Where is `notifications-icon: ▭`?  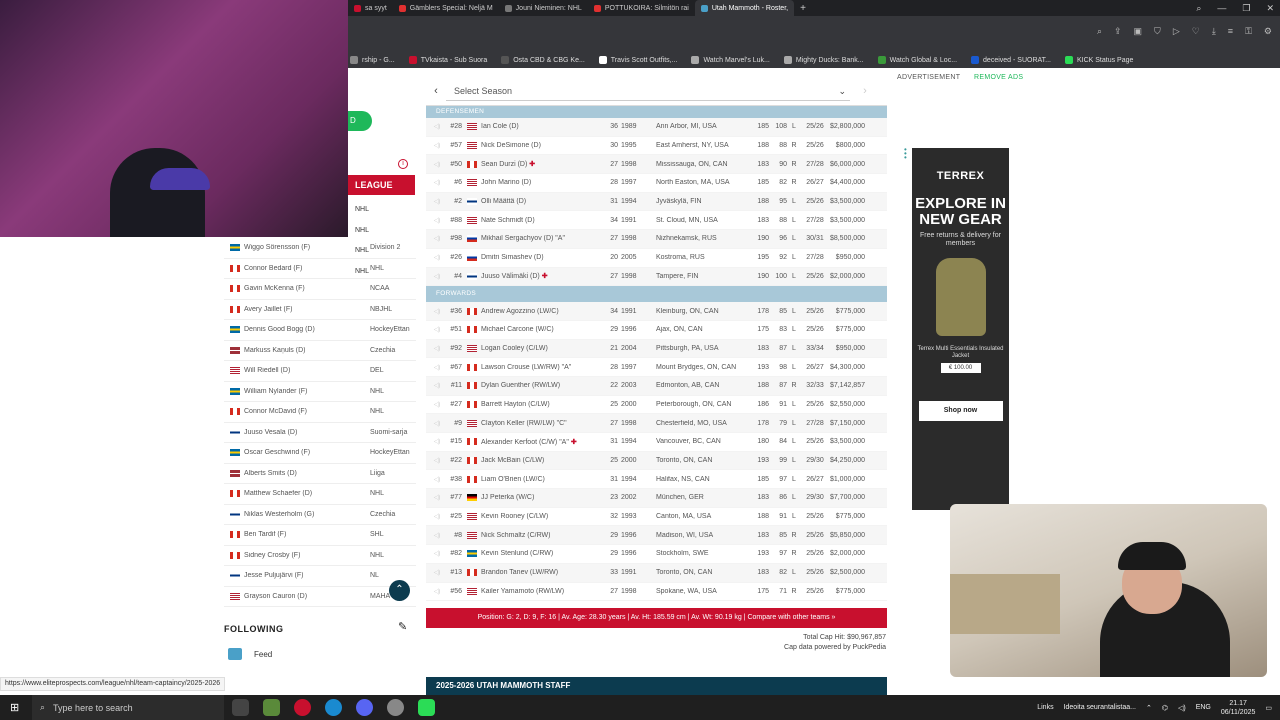 notifications-icon: ▭ is located at coordinates (1268, 708).